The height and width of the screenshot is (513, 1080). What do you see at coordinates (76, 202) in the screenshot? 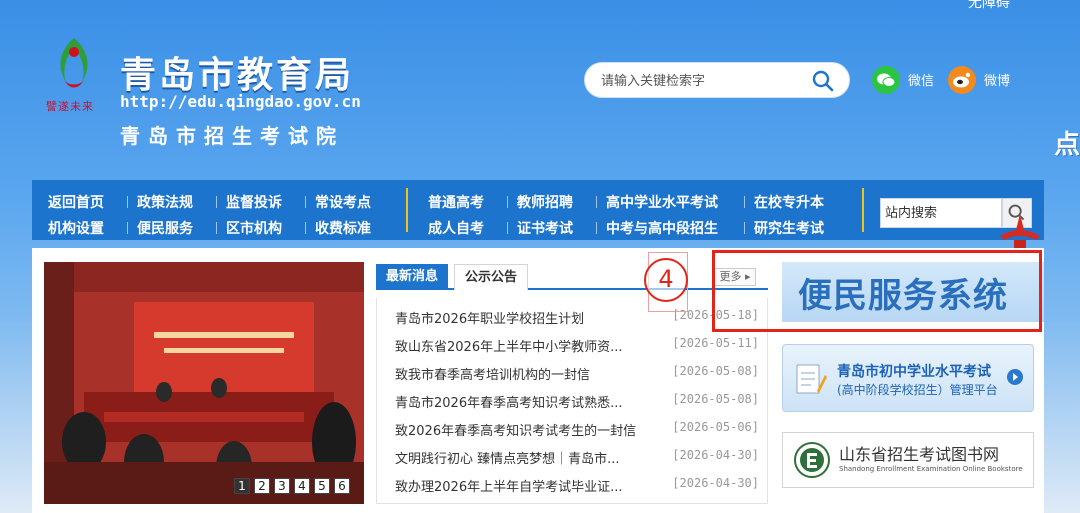
I see `nav-item-home: 返回首页` at bounding box center [76, 202].